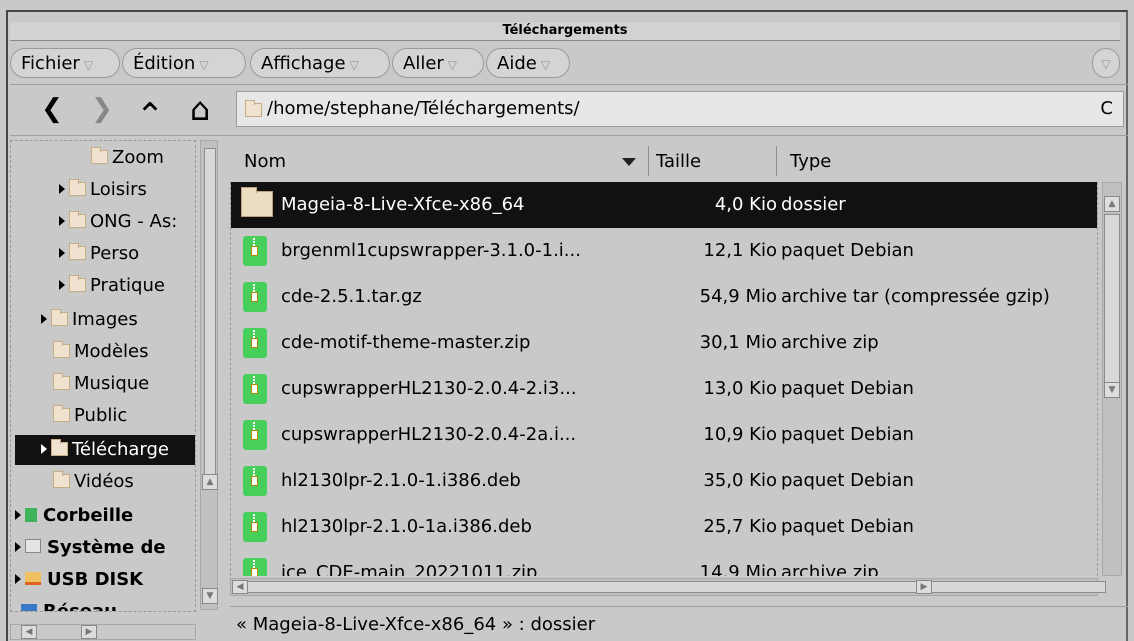 Image resolution: width=1134 pixels, height=641 pixels. What do you see at coordinates (423, 63) in the screenshot?
I see `menu-label: Aller` at bounding box center [423, 63].